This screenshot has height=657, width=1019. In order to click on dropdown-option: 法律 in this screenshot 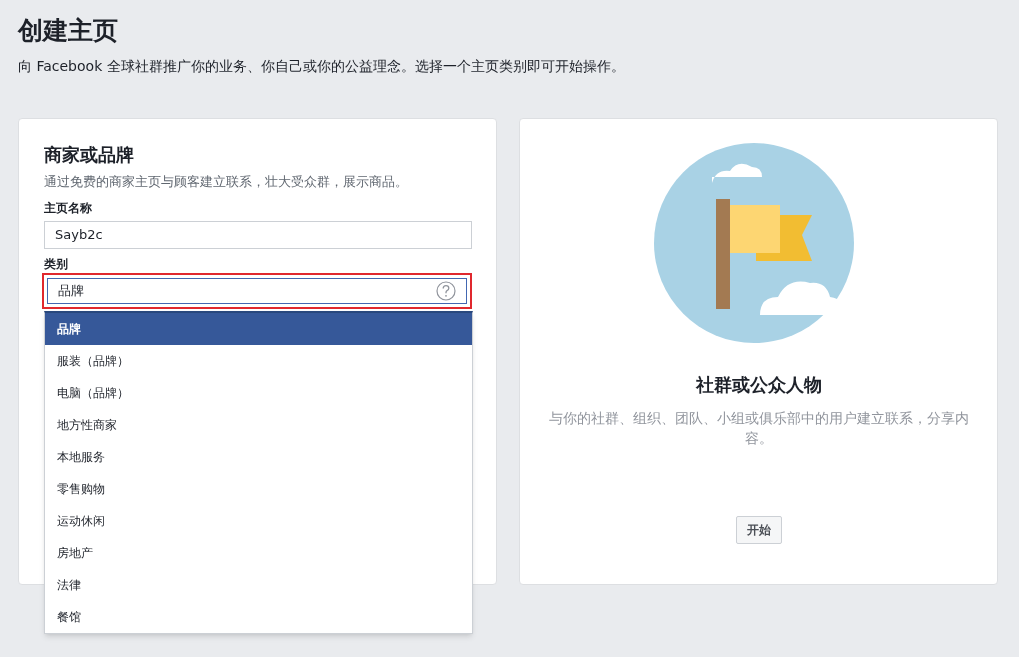, I will do `click(258, 585)`.